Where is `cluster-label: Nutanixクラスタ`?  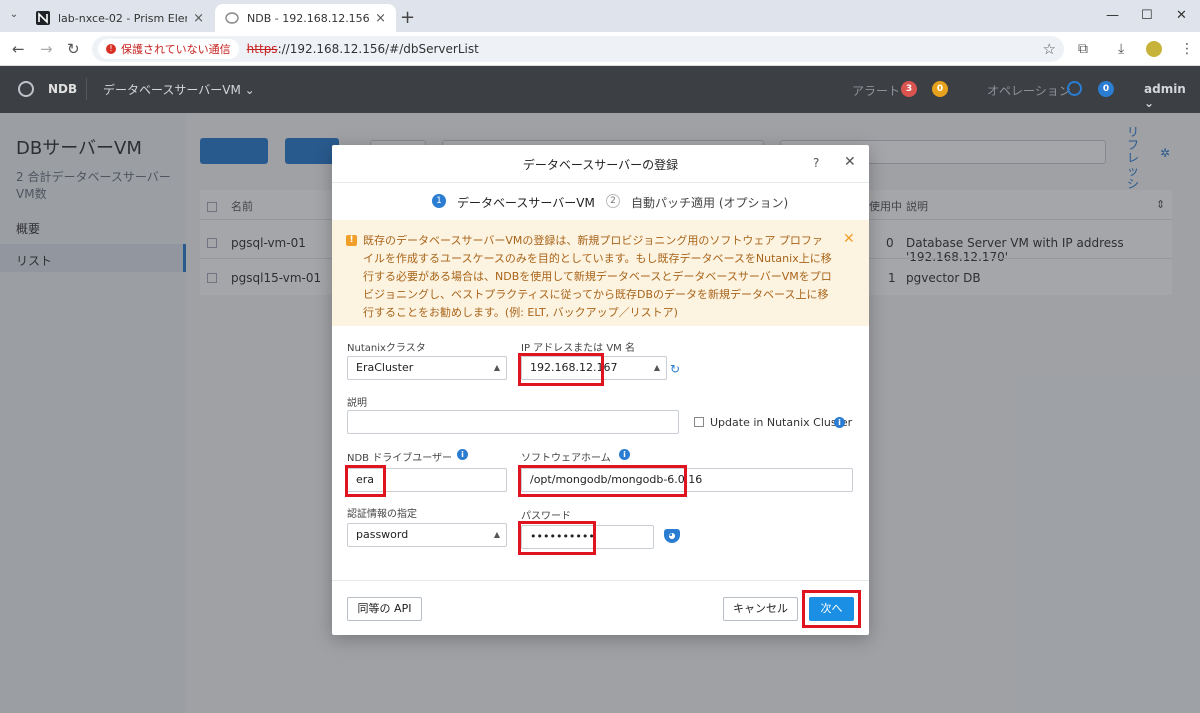 cluster-label: Nutanixクラスタ is located at coordinates (386, 348).